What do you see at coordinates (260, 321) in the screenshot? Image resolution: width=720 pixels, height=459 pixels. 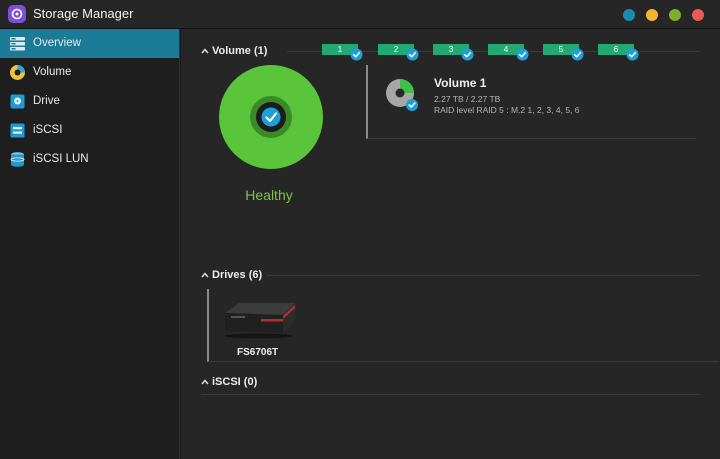 I see `nas-device-image` at bounding box center [260, 321].